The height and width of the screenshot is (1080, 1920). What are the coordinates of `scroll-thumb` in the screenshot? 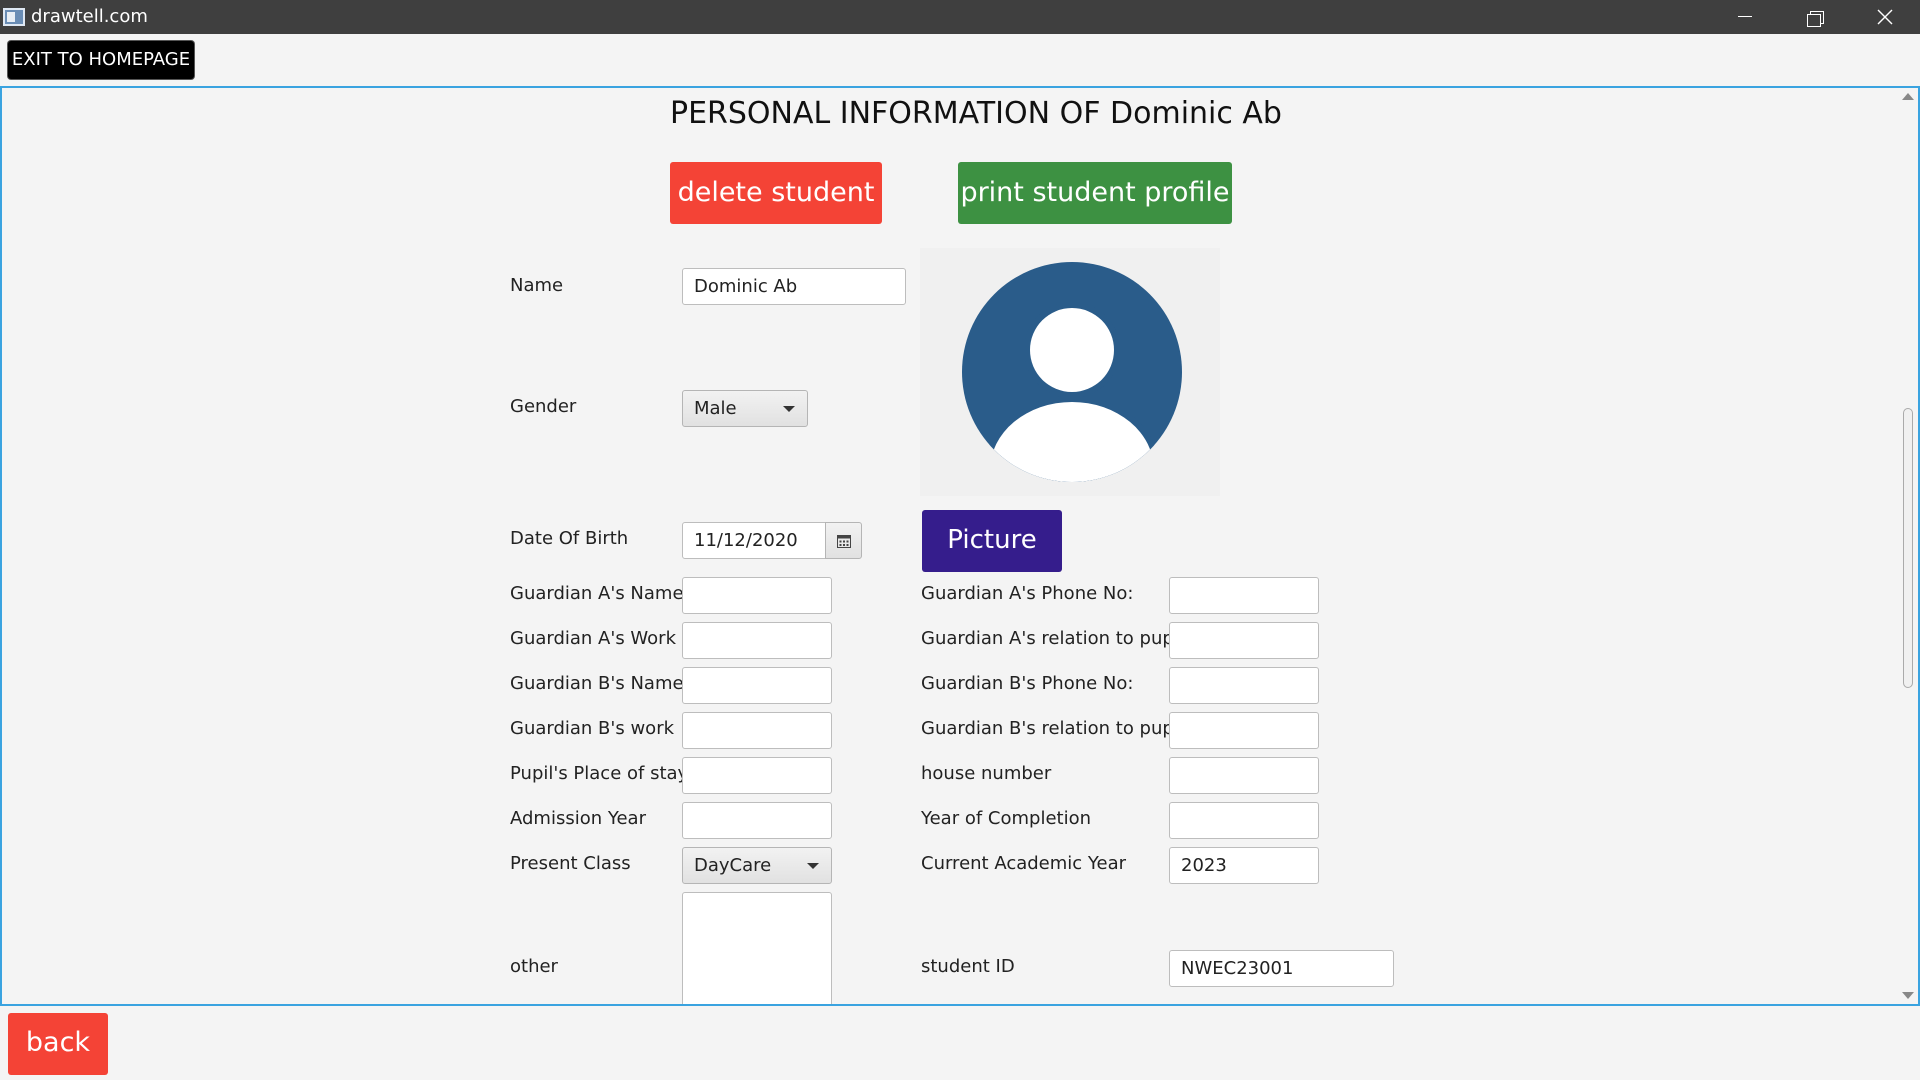 It's located at (1908, 548).